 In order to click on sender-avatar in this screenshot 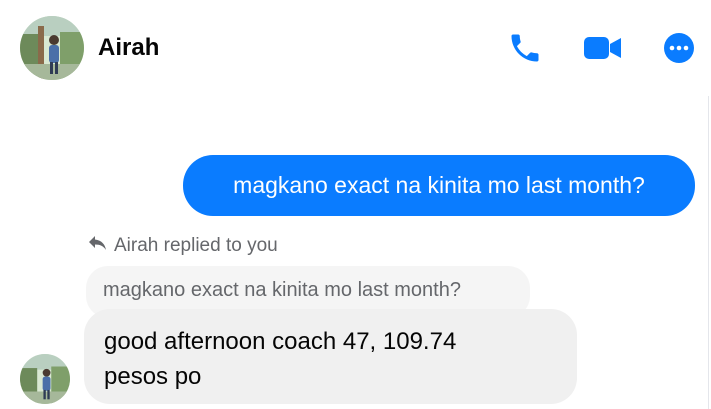, I will do `click(45, 379)`.